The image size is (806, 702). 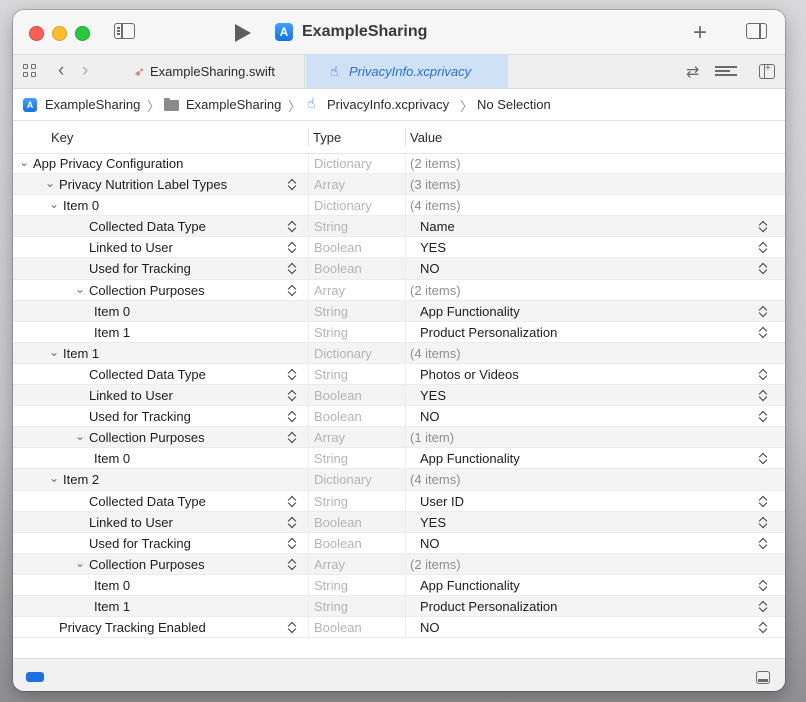 I want to click on inspector-toggle-icon, so click(x=756, y=31).